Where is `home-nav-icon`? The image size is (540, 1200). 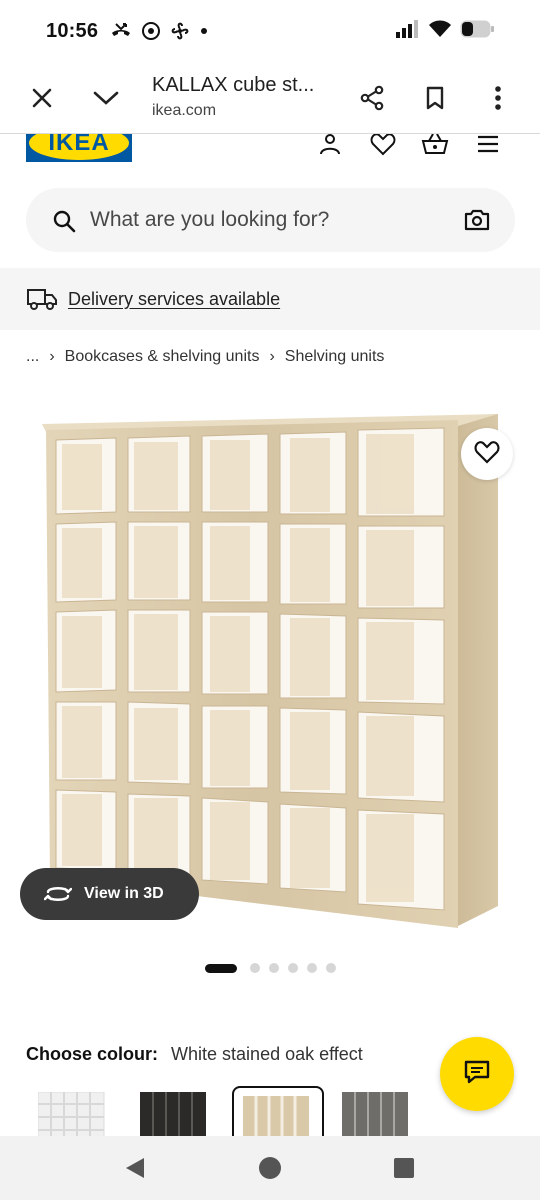
home-nav-icon is located at coordinates (270, 1170).